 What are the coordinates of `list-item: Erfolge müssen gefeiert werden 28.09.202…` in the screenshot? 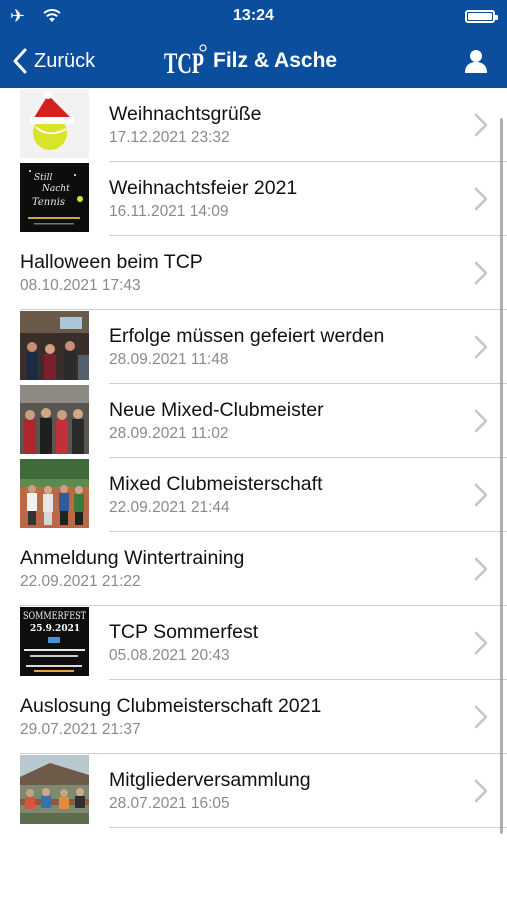 It's located at (253, 347).